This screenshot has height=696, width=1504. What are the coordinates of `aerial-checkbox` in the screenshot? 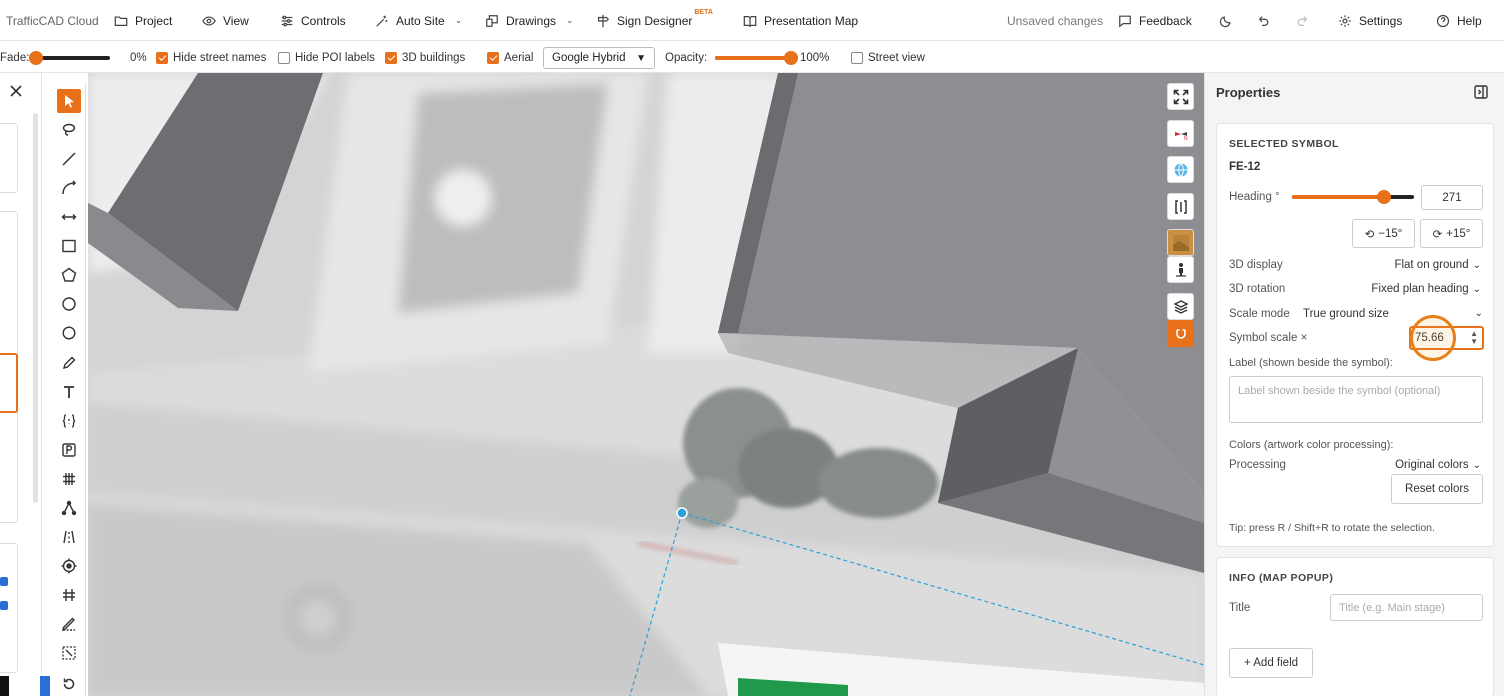 It's located at (493, 57).